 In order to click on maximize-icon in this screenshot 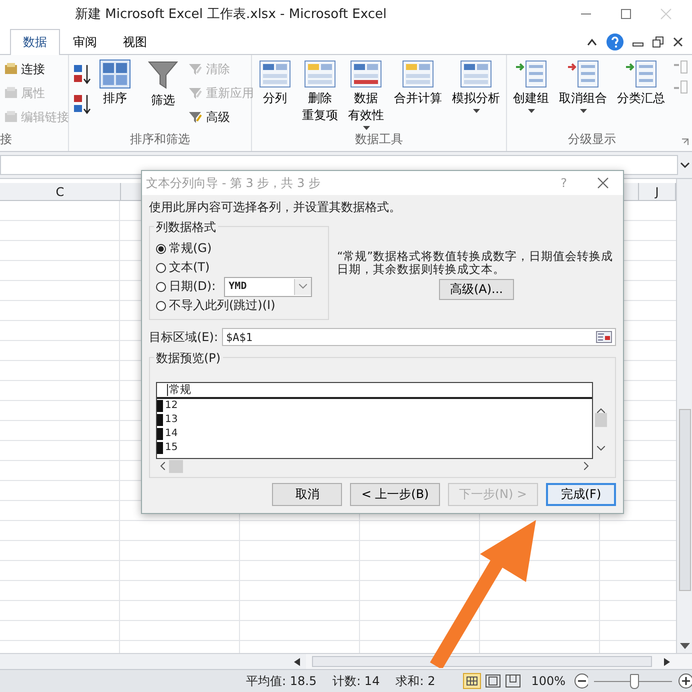, I will do `click(626, 14)`.